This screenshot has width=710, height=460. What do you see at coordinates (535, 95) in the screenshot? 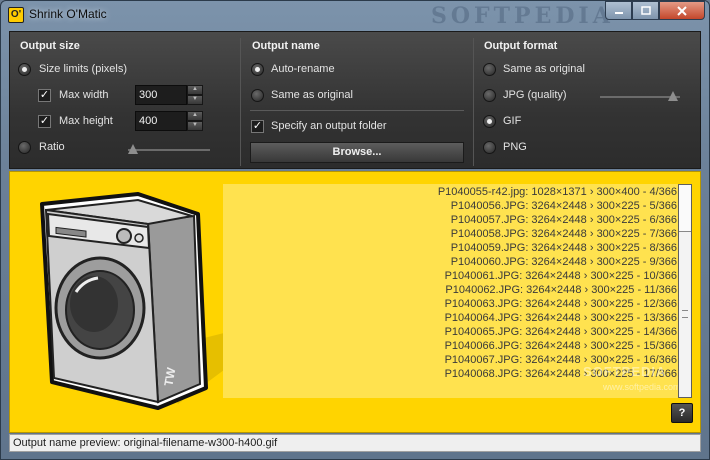
I see `format-jpg-label: JPG (quality)` at bounding box center [535, 95].